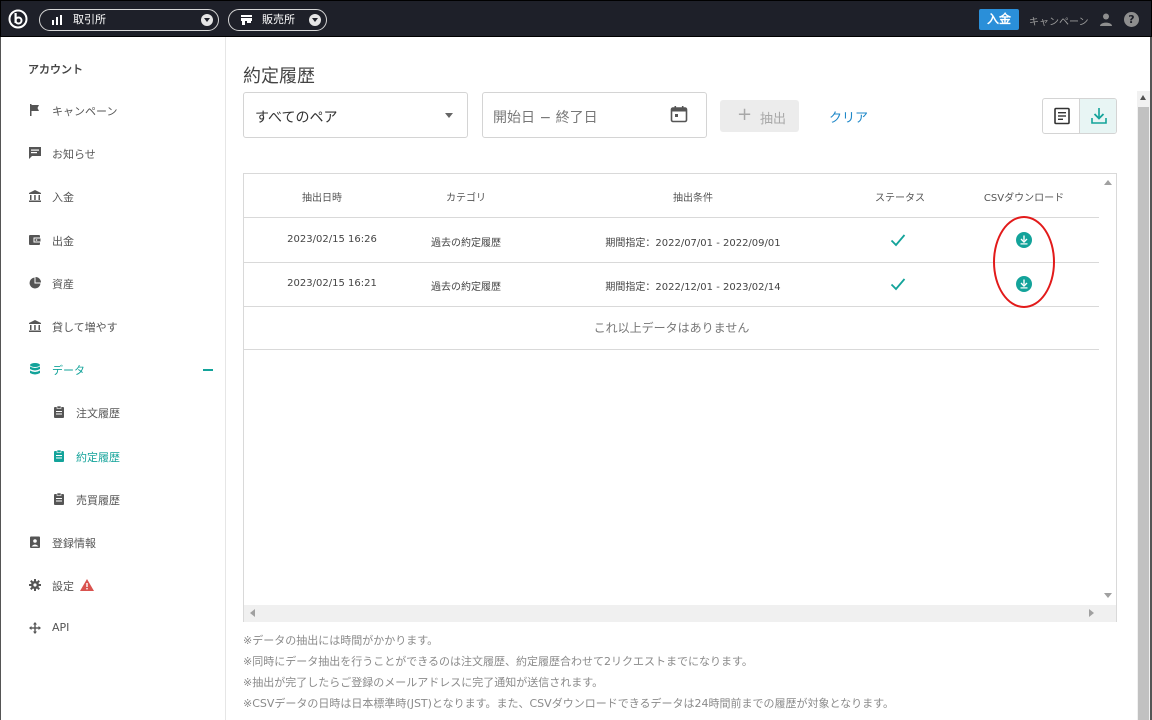  I want to click on sidebar-item-label: 入金, so click(63, 197).